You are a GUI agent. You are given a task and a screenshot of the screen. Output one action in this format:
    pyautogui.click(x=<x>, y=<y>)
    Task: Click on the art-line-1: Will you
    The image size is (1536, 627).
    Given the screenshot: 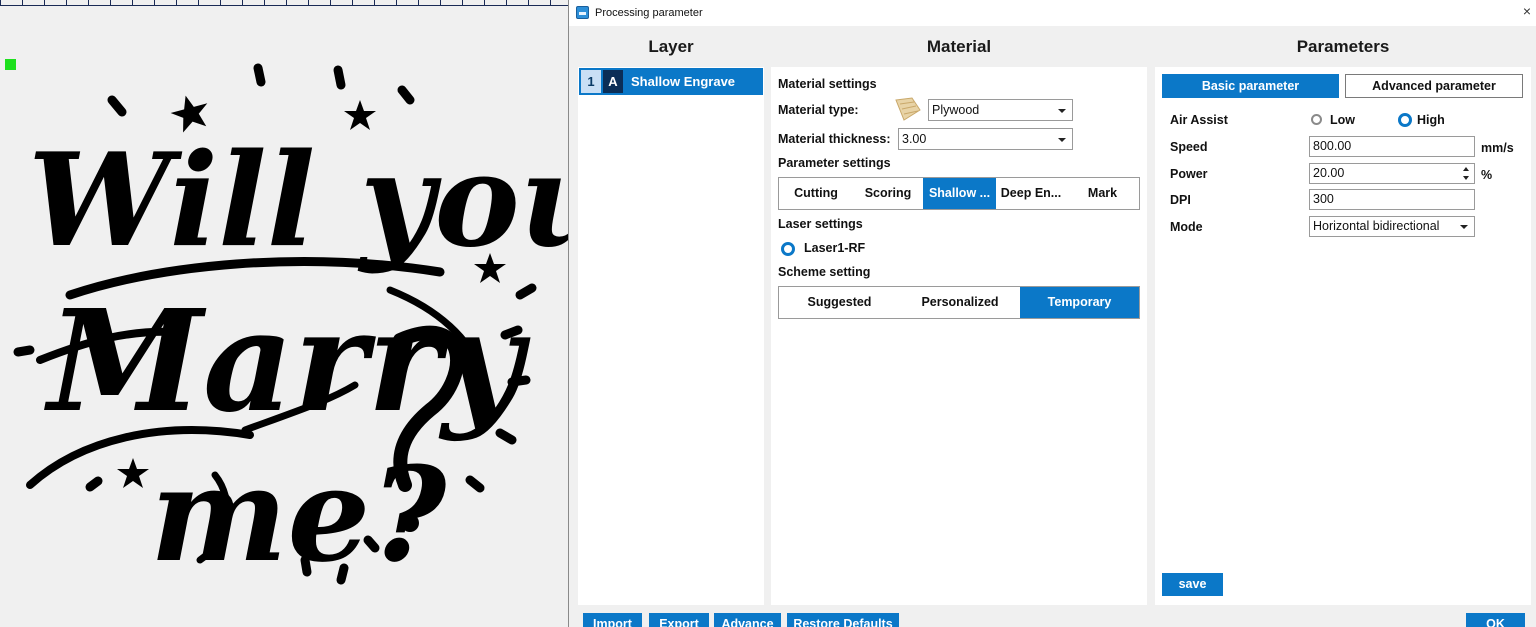 What is the action you would take?
    pyautogui.click(x=298, y=201)
    